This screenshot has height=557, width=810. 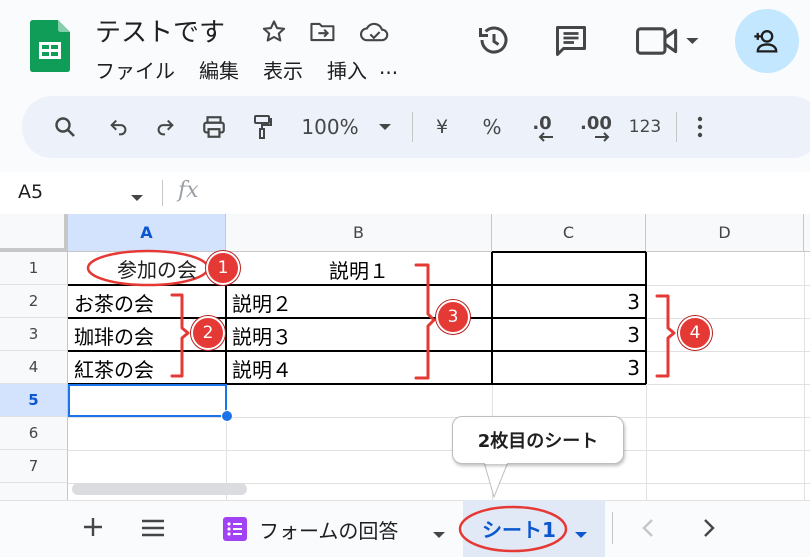 What do you see at coordinates (496, 480) in the screenshot?
I see `callout-pointer` at bounding box center [496, 480].